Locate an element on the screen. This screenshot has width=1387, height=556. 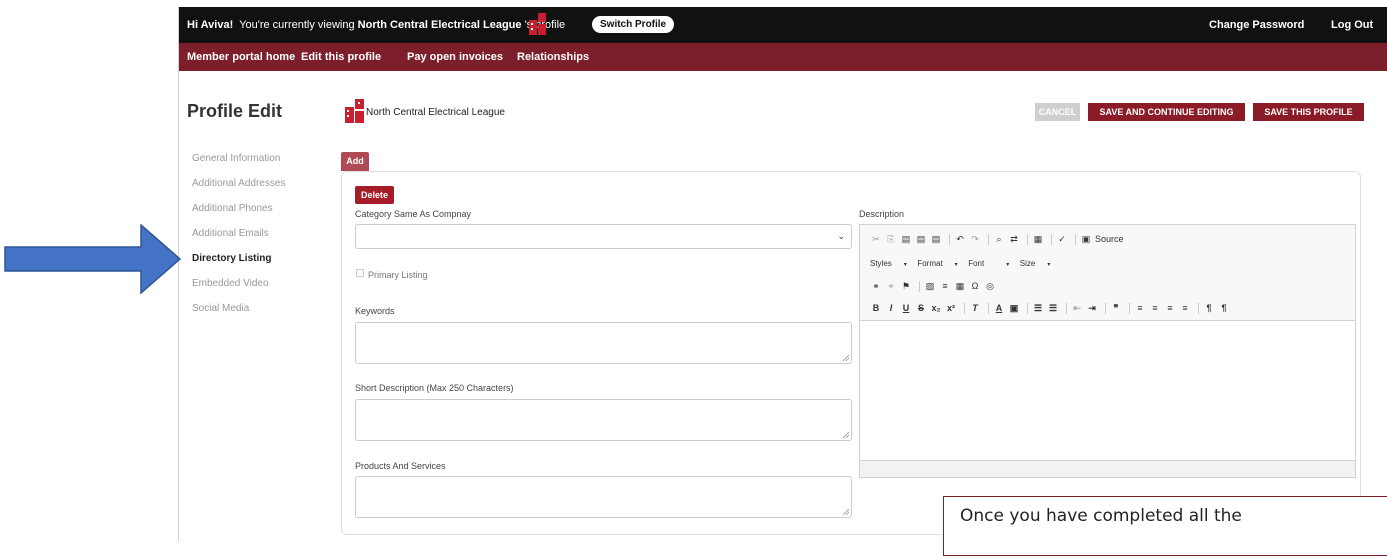
editor-toolbar-row-4: B I U Sx₂ x² T A ▣ ☰ ☰ ⇤ ⇥ ❞ ≡ ≡ ≡ ≡ ¶ ¶ is located at coordinates (1051, 309).